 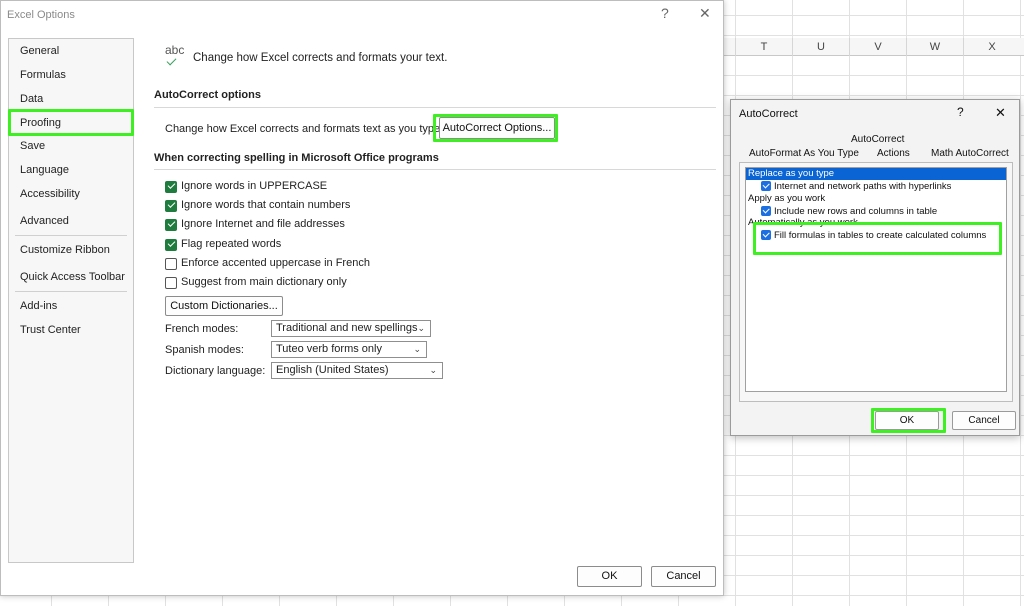 What do you see at coordinates (31, 99) in the screenshot?
I see `sidebar-item-data: Data` at bounding box center [31, 99].